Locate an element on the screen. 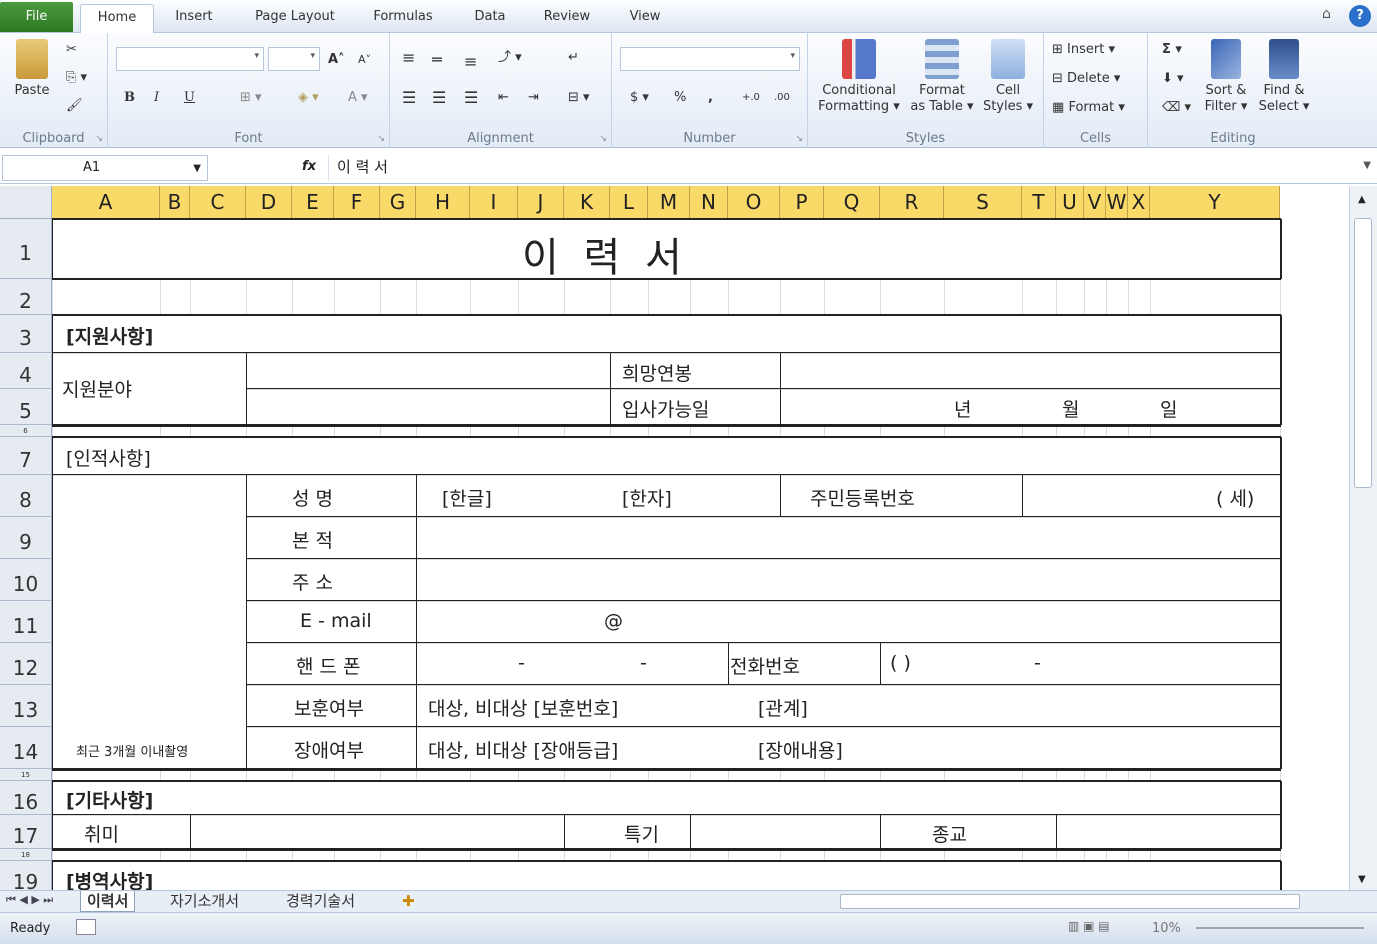 This screenshot has width=1377, height=944. insert-cells-button: ⊞ Insert ▾ is located at coordinates (1083, 50).